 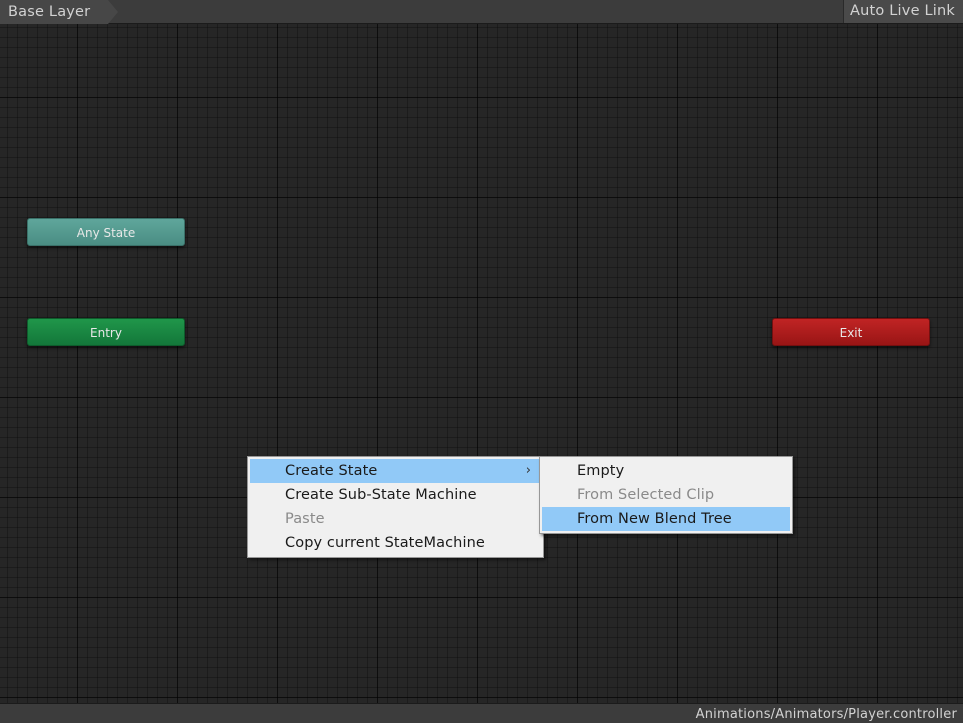 What do you see at coordinates (646, 495) in the screenshot?
I see `menu-item-label: From Selected Clip` at bounding box center [646, 495].